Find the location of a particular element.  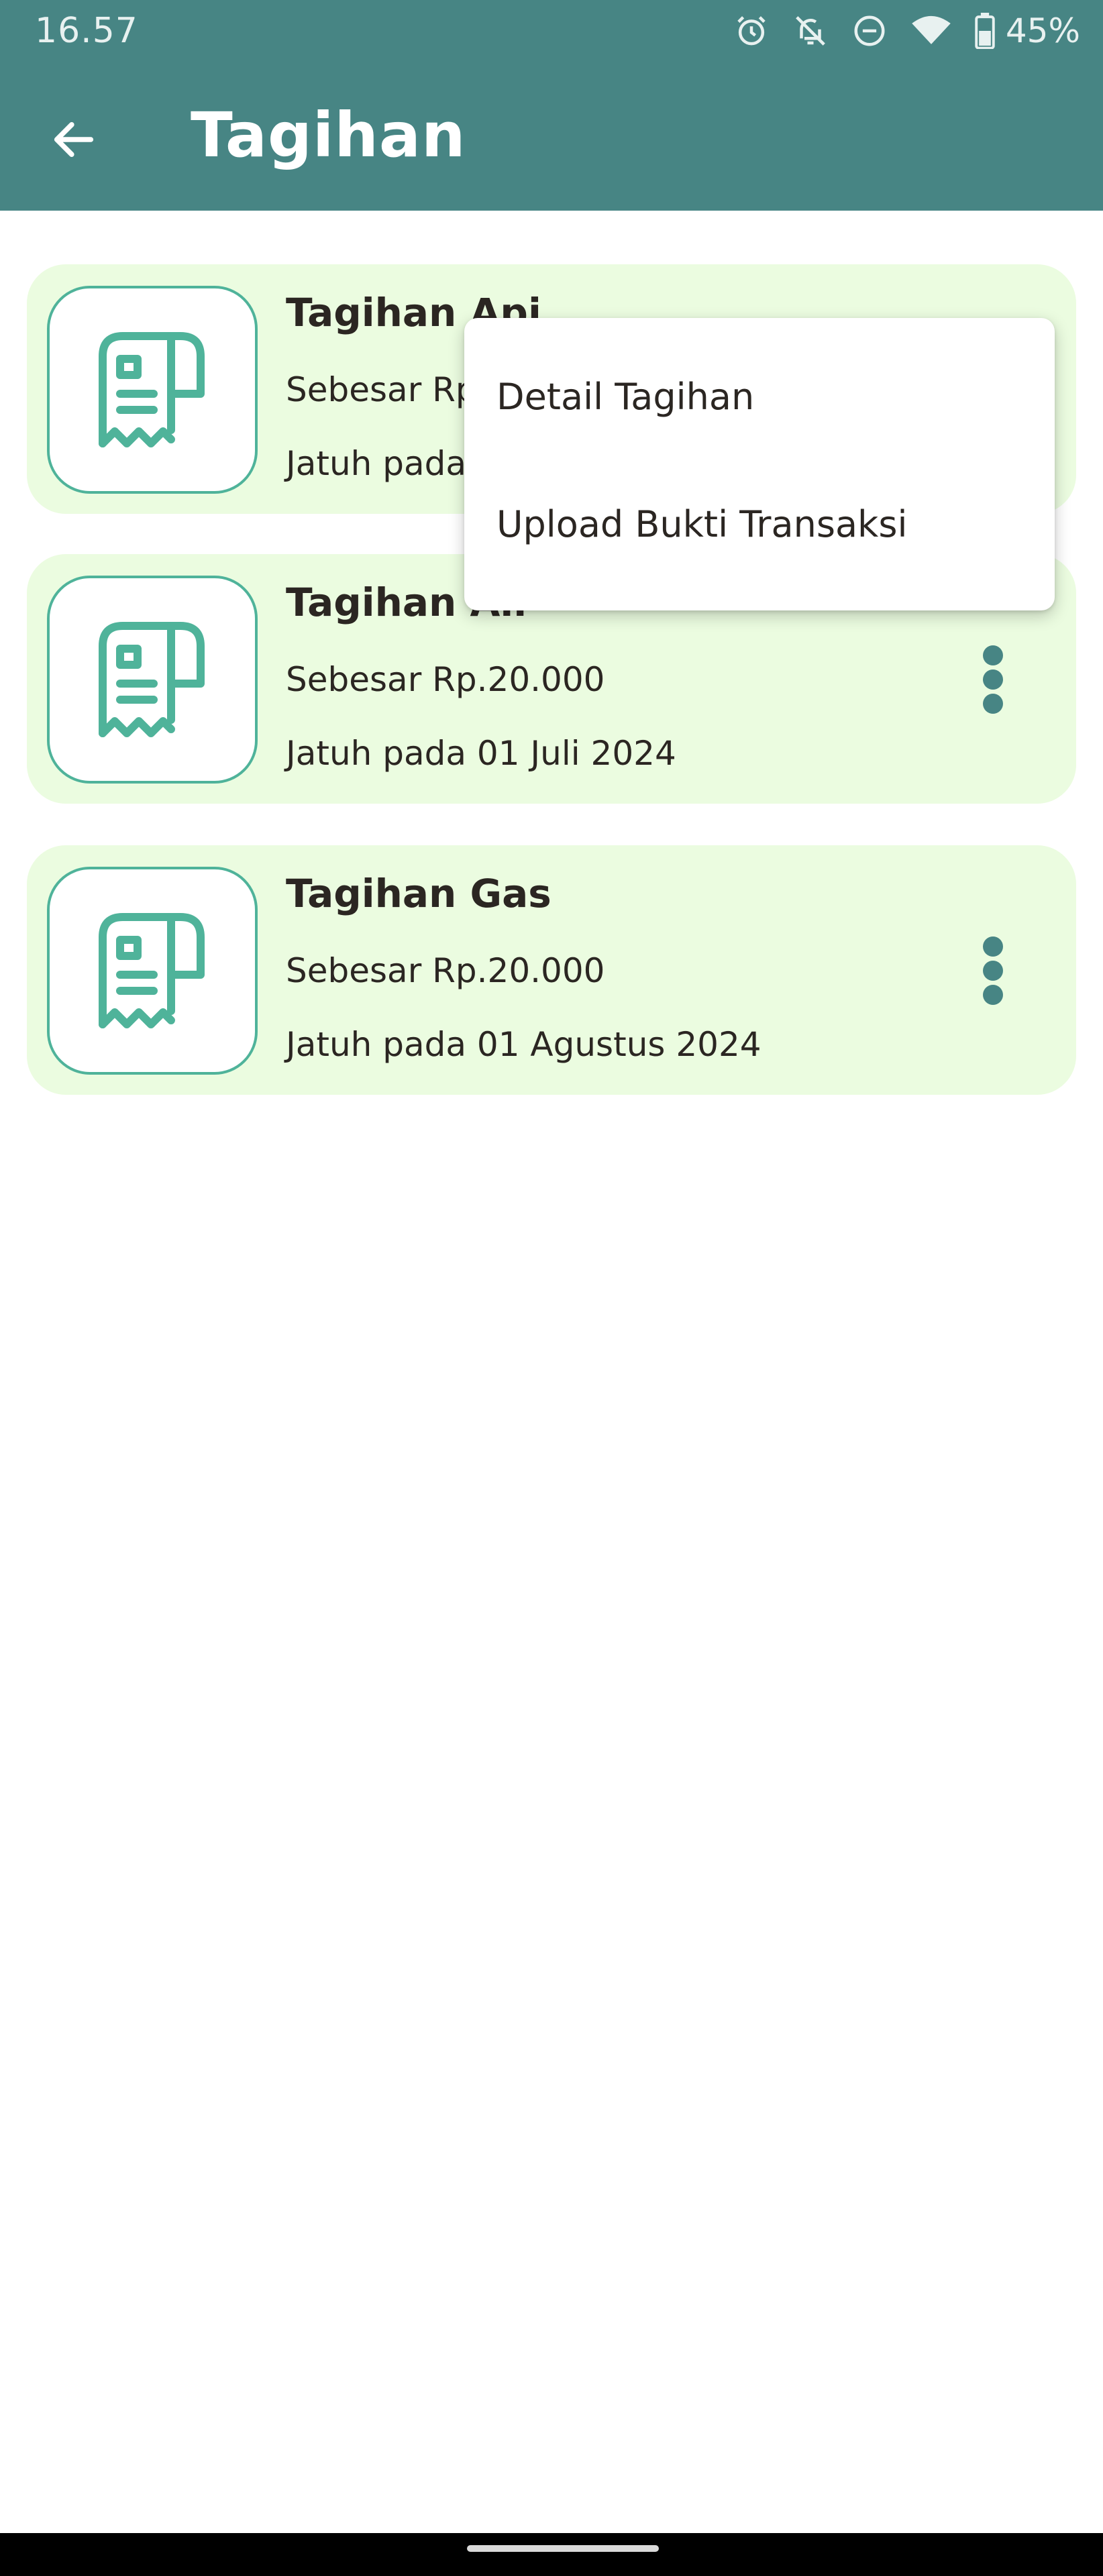

menu-item-detail-tagihan: Detail Tagihan is located at coordinates (760, 396).